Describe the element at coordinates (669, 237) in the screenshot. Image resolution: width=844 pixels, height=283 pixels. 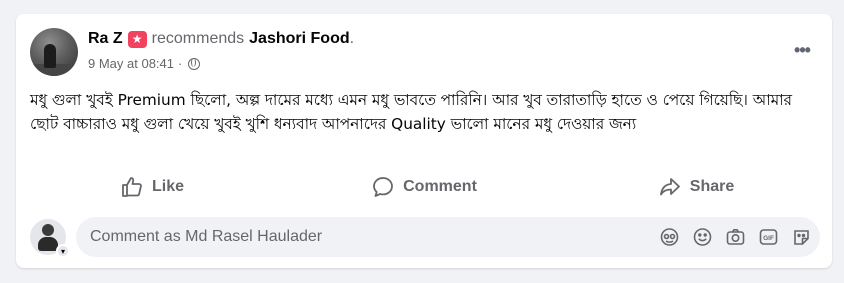
I see `avatar-sticker-icon` at that location.